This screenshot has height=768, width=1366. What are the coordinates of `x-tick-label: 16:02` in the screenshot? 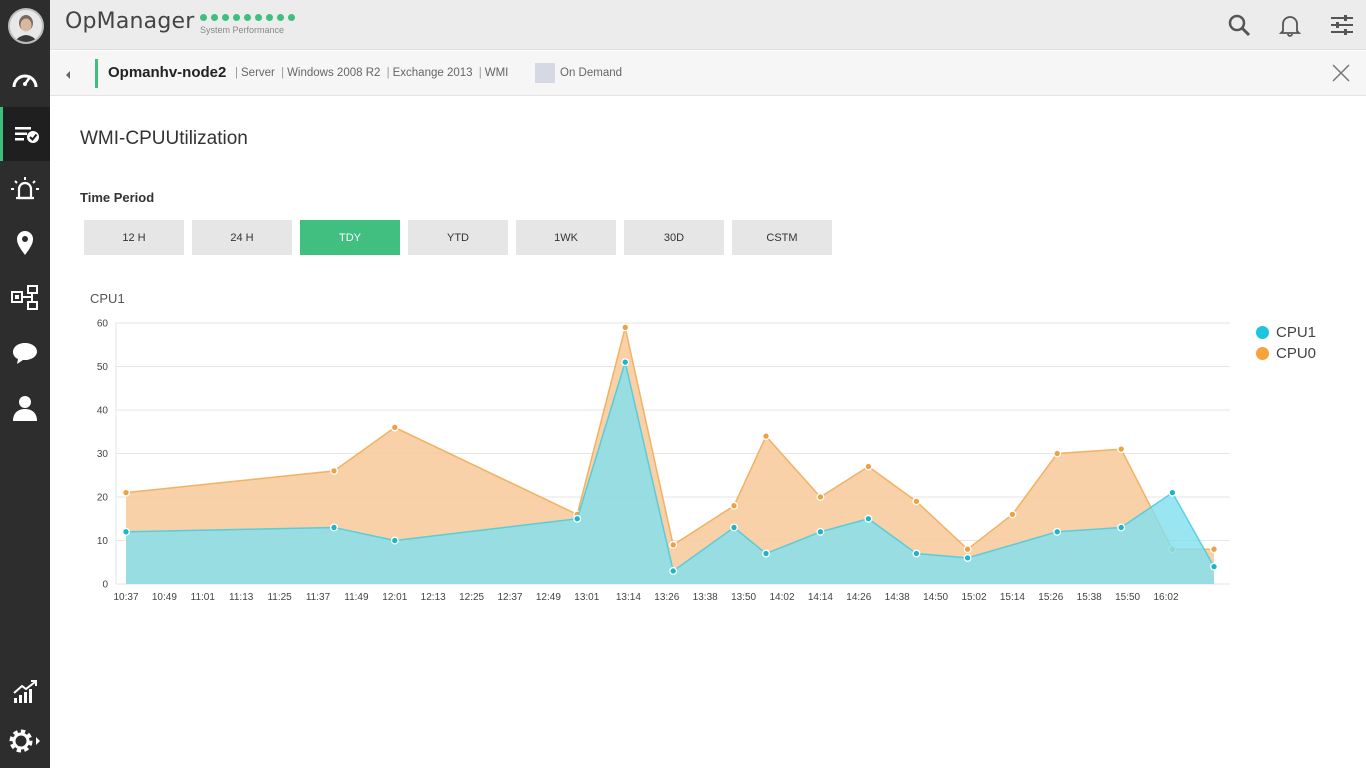 It's located at (1165, 597).